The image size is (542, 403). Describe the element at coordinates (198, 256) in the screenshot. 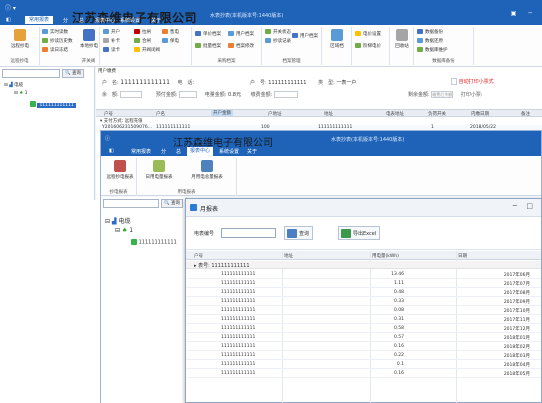

I see `col-account: 户号` at that location.